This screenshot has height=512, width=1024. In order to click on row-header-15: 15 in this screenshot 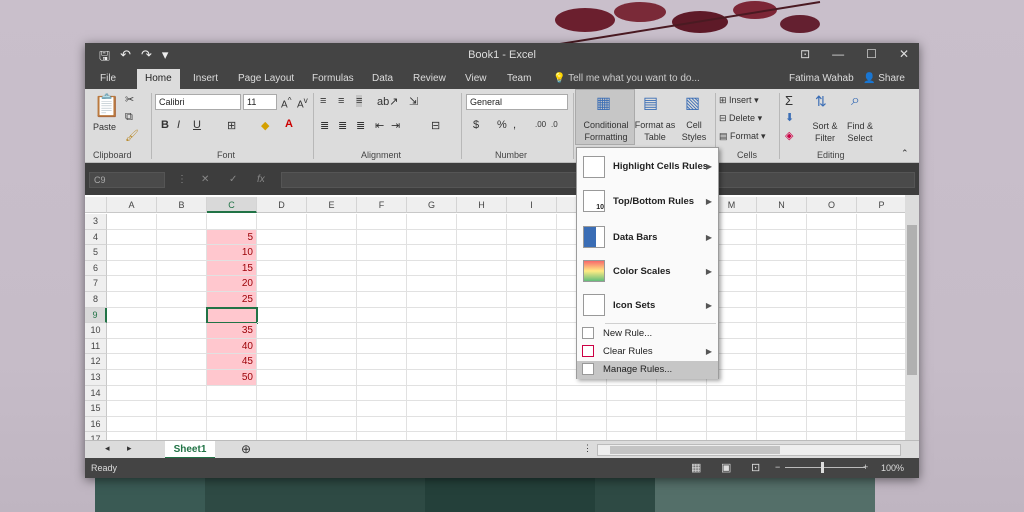, I will do `click(96, 409)`.